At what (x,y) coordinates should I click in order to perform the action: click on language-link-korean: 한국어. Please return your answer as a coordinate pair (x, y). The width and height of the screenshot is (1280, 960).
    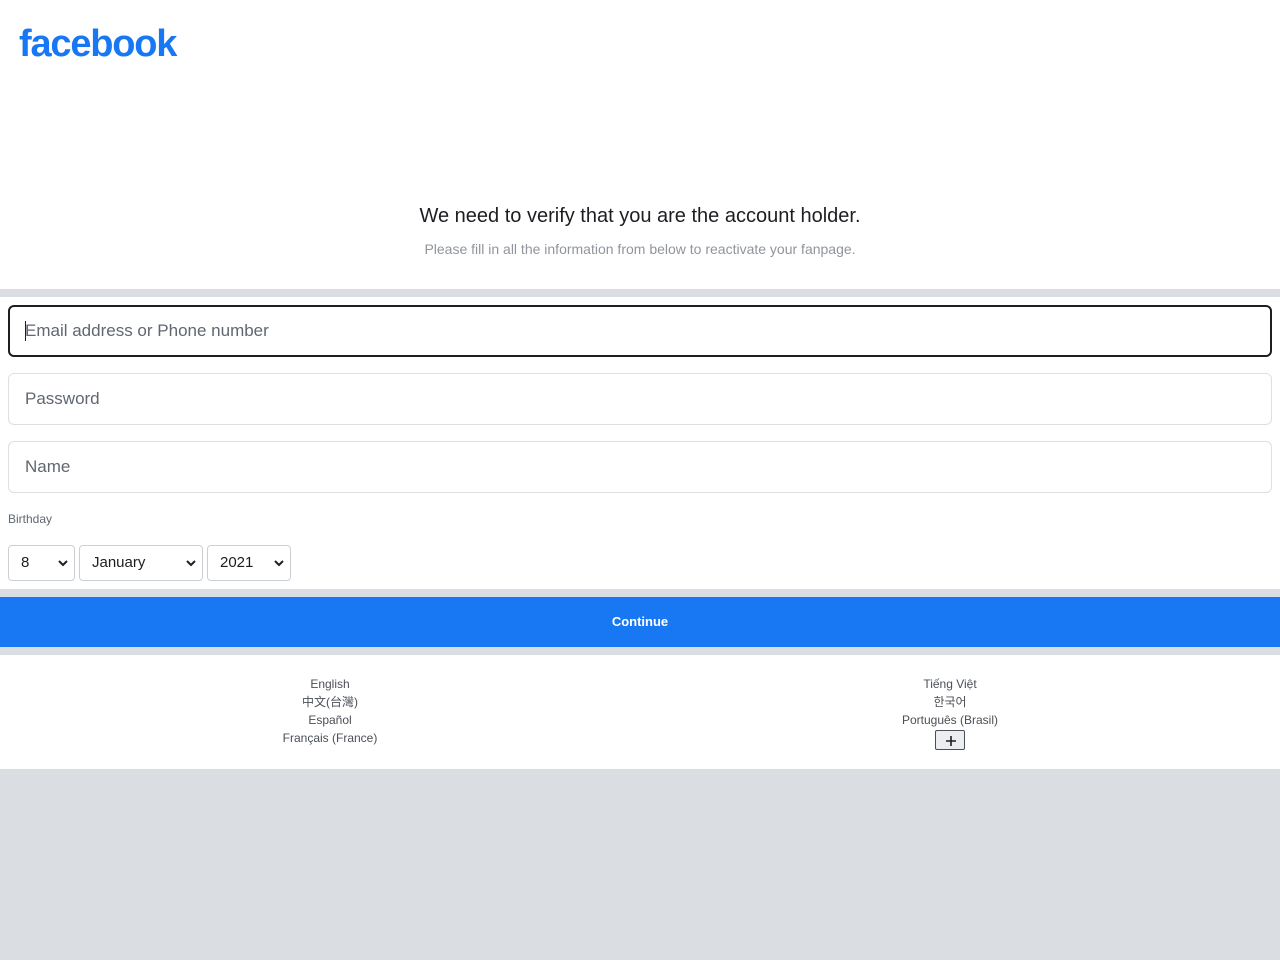
    Looking at the image, I should click on (950, 702).